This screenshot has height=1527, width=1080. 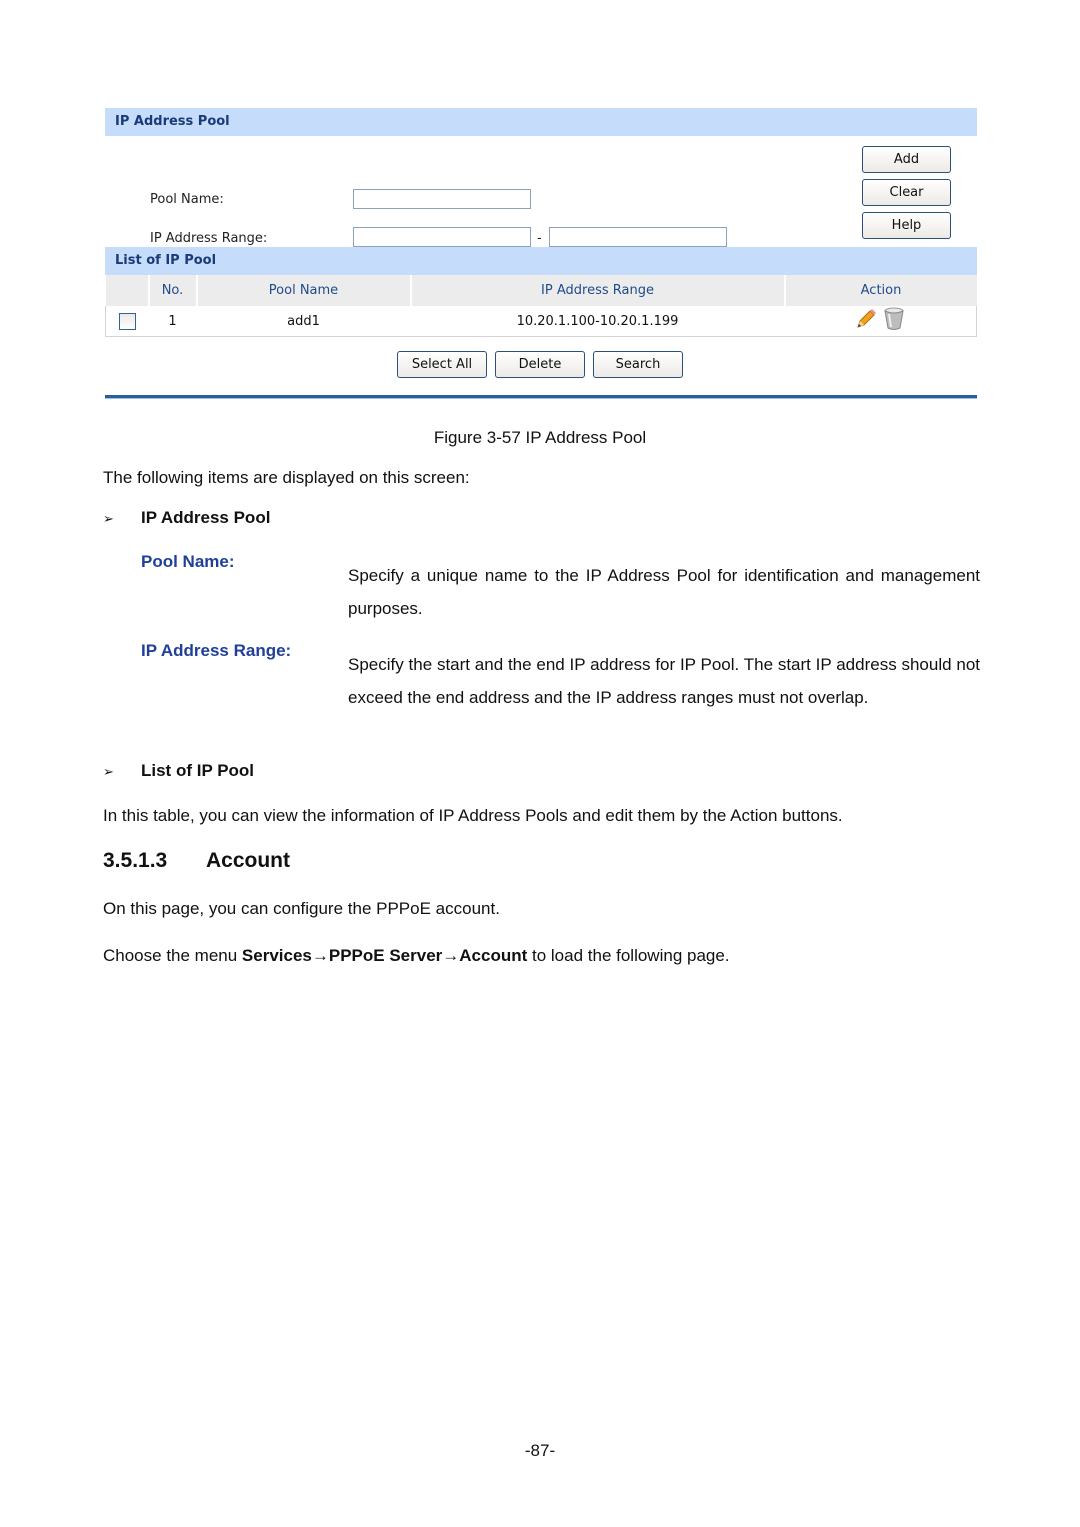 I want to click on column-header-select, so click(x=127, y=290).